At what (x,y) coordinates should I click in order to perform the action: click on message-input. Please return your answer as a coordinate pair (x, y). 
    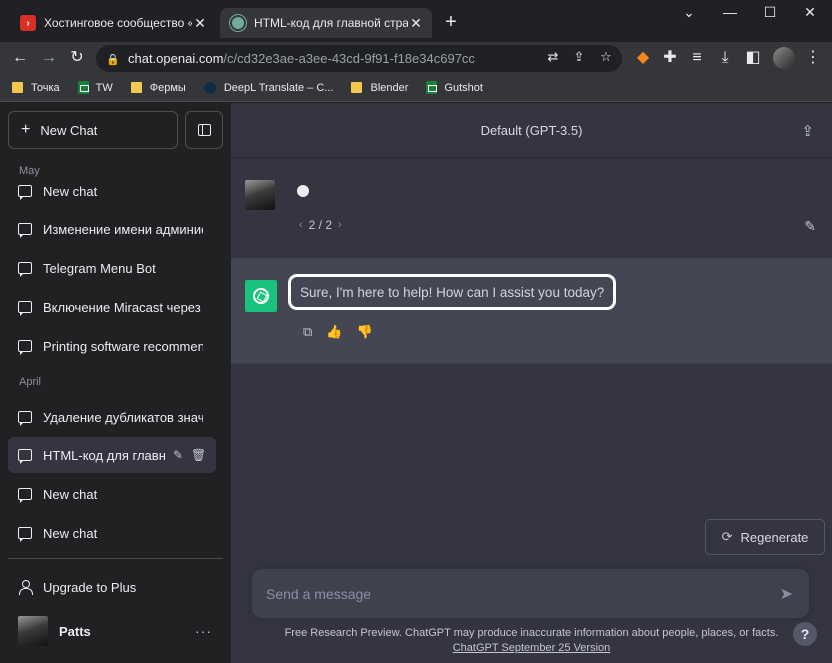
    Looking at the image, I should click on (516, 593).